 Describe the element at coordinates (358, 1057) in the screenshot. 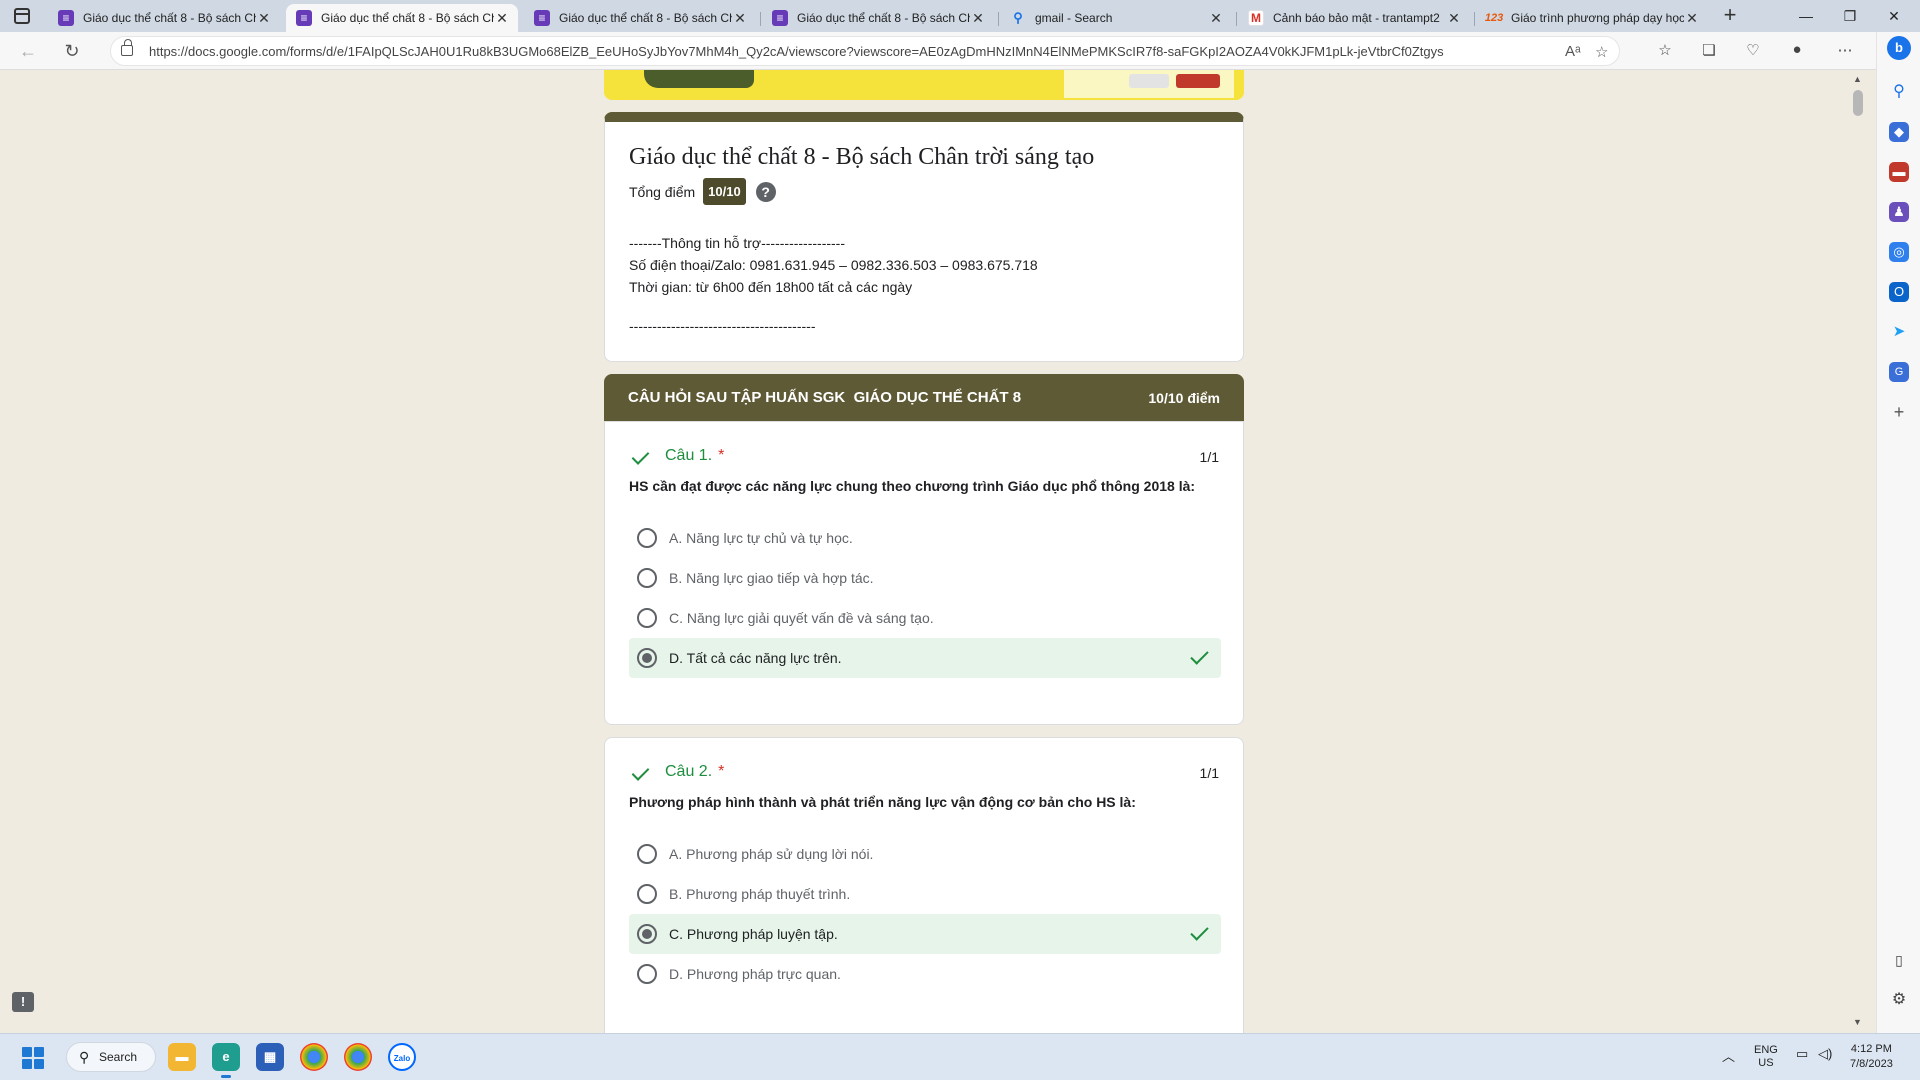

I see `chrome-profile-icon` at that location.